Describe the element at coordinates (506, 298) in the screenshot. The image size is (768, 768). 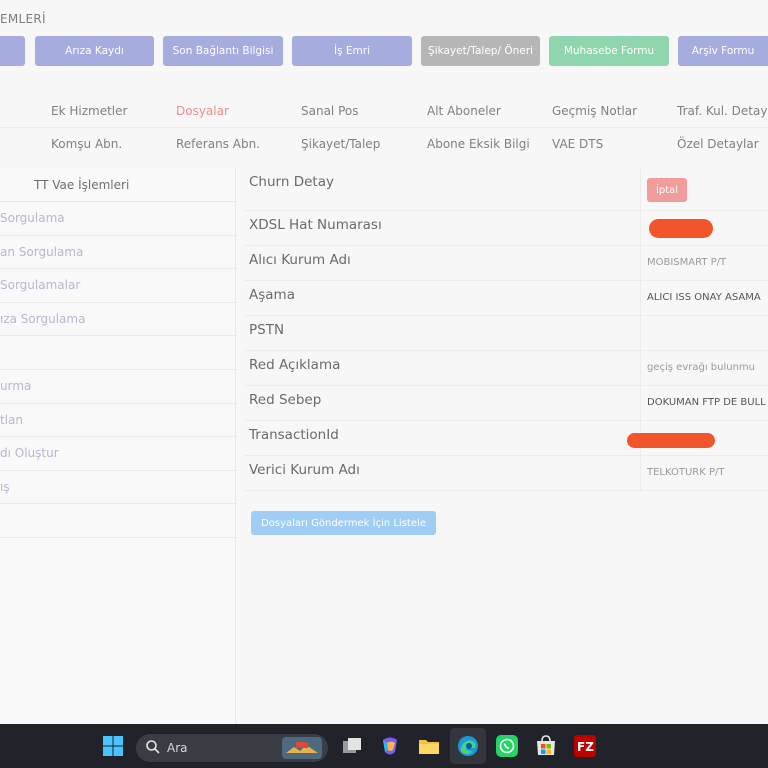
I see `detail-row-asama: Aşama ALICI ISS ONAY ASAMA` at that location.